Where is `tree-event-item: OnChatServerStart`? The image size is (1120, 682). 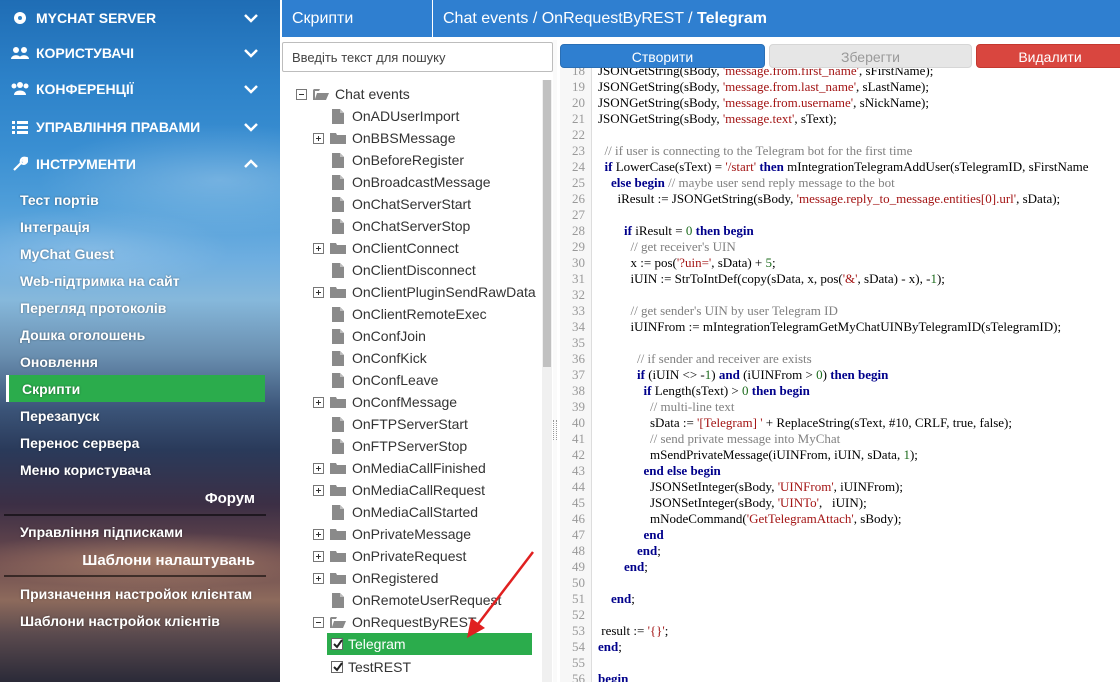 tree-event-item: OnChatServerStart is located at coordinates (392, 204).